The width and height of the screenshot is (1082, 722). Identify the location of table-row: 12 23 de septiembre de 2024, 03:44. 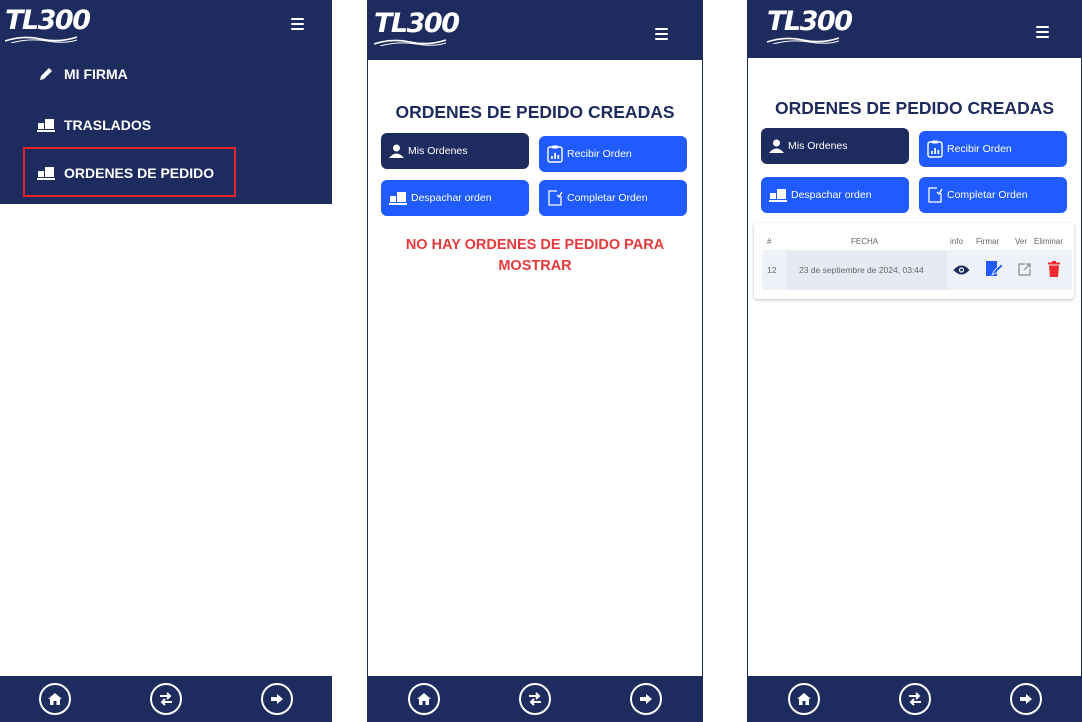
(917, 270).